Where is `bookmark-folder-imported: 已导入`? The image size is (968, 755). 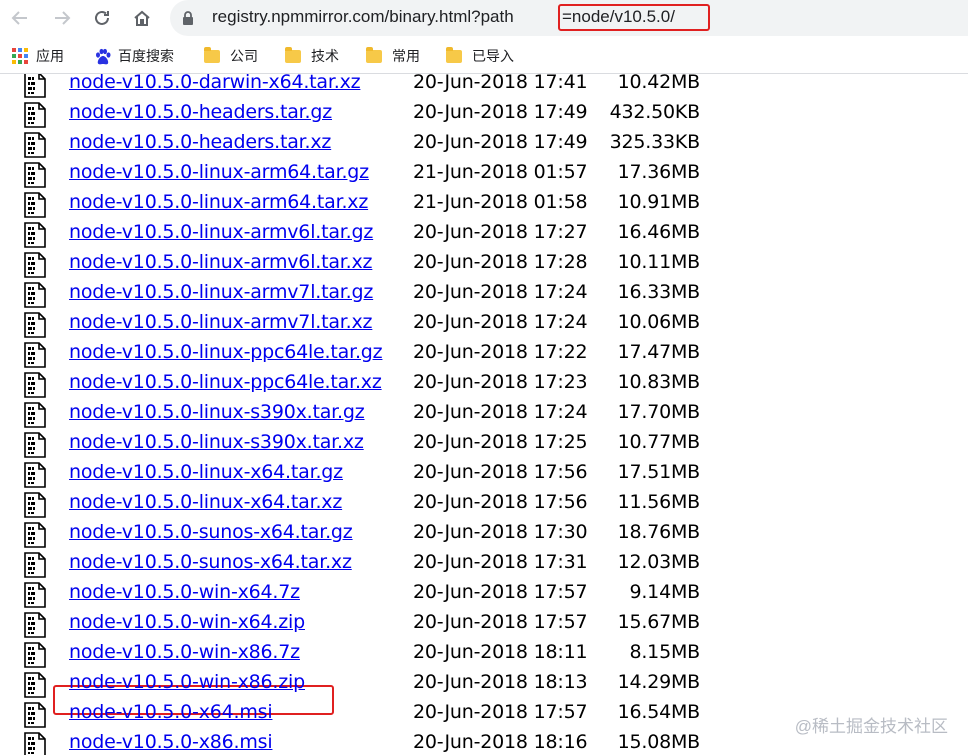
bookmark-folder-imported: 已导入 is located at coordinates (480, 56).